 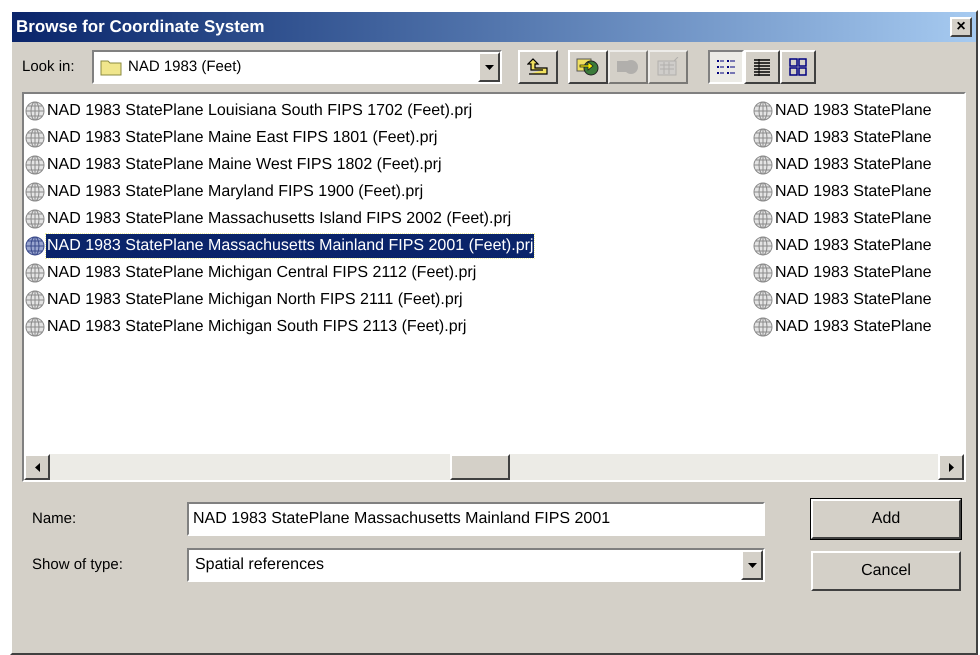 I want to click on folder-icon, so click(x=111, y=67).